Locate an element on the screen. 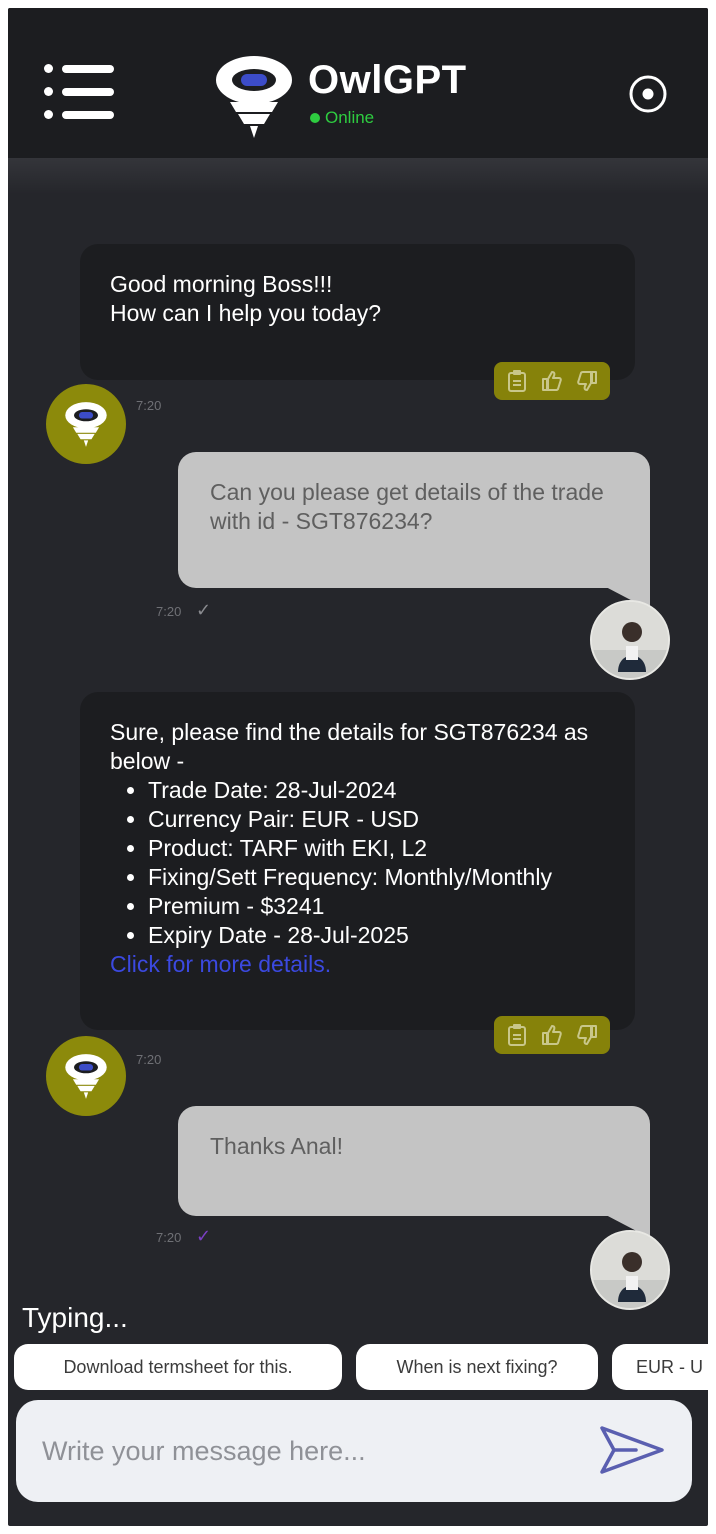 The image size is (716, 1534). list-item: Premium - $3241 is located at coordinates (376, 906).